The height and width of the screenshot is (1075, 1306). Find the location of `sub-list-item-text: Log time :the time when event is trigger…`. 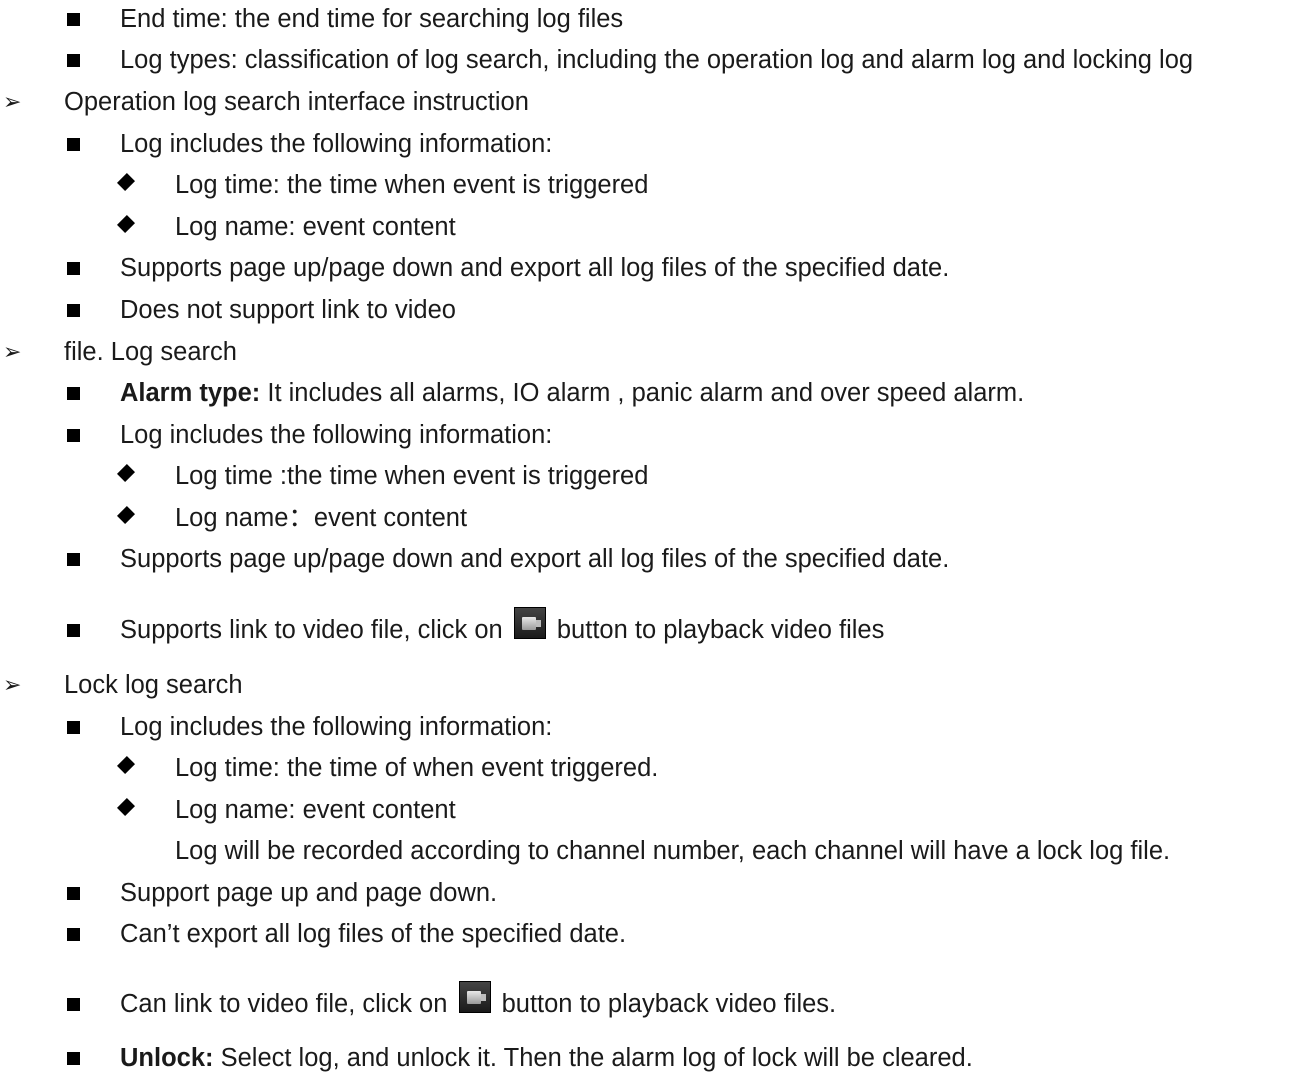

sub-list-item-text: Log time :the time when event is trigger… is located at coordinates (412, 476).